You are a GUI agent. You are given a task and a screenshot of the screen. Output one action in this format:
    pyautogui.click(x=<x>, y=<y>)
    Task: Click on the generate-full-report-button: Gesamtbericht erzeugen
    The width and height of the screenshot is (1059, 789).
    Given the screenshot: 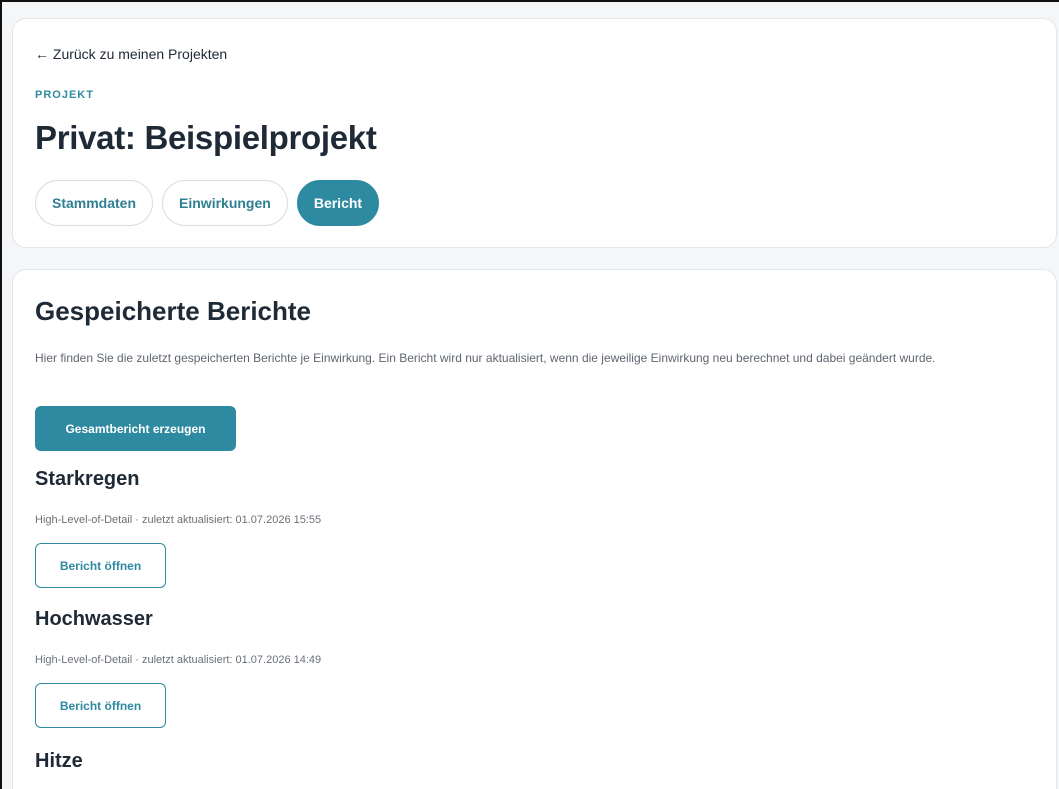 What is the action you would take?
    pyautogui.click(x=135, y=428)
    